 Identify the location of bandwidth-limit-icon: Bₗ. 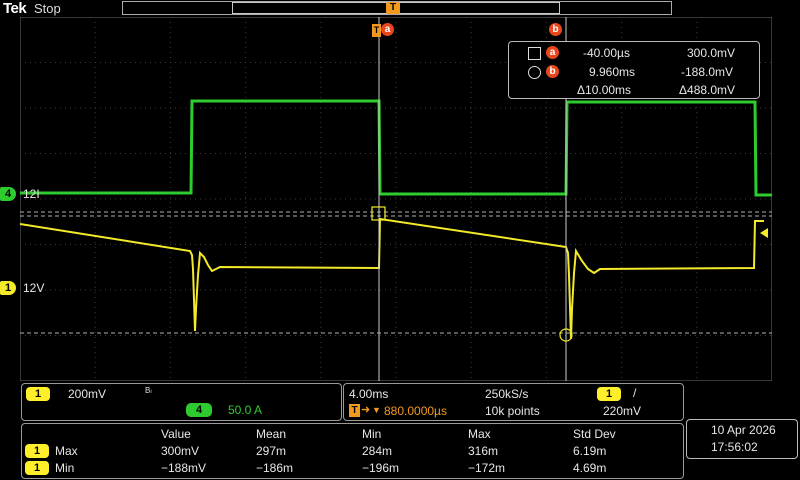
(148, 390).